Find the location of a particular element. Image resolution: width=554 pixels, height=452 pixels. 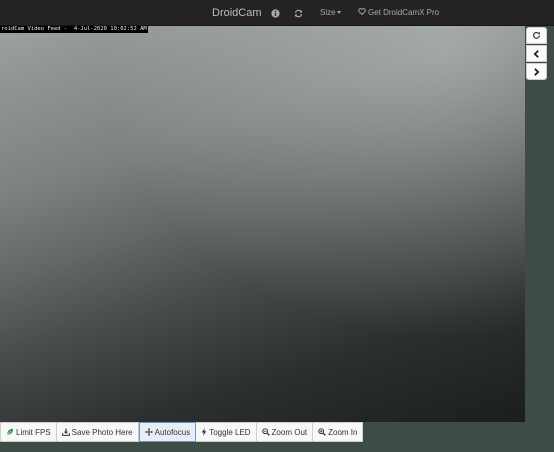

autofocus-button: Autofocus is located at coordinates (167, 432).